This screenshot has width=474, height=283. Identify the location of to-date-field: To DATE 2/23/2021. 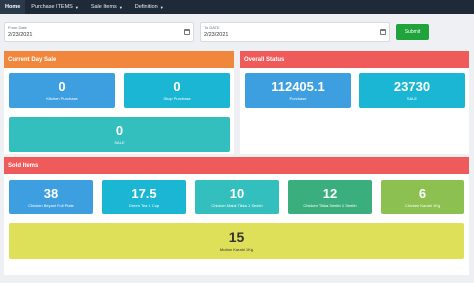
(295, 32).